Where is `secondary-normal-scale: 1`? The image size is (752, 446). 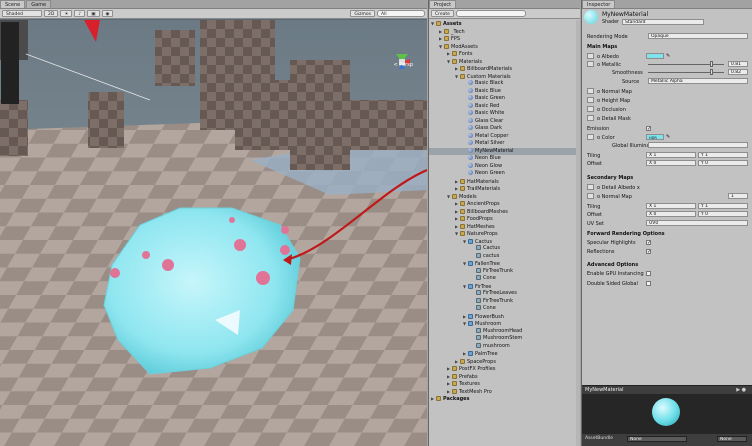 secondary-normal-scale: 1 is located at coordinates (738, 196).